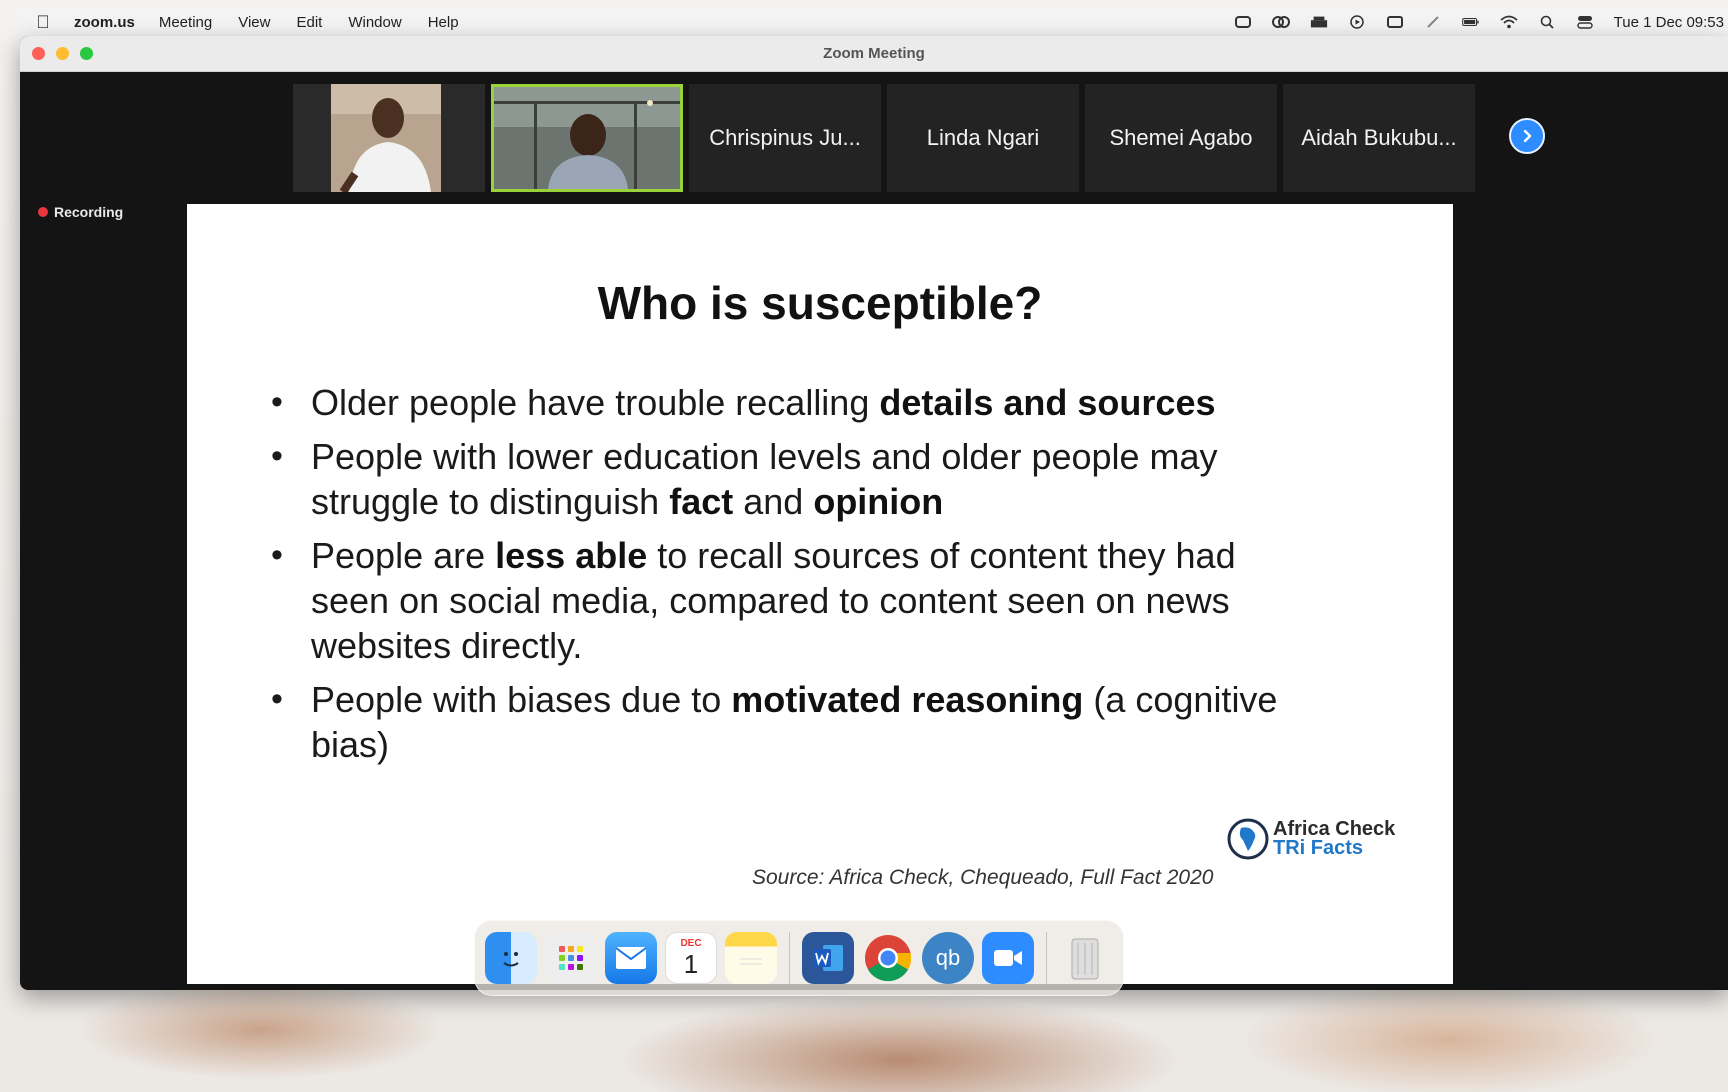 This screenshot has width=1728, height=1092. Describe the element at coordinates (1547, 22) in the screenshot. I see `search-icon` at that location.